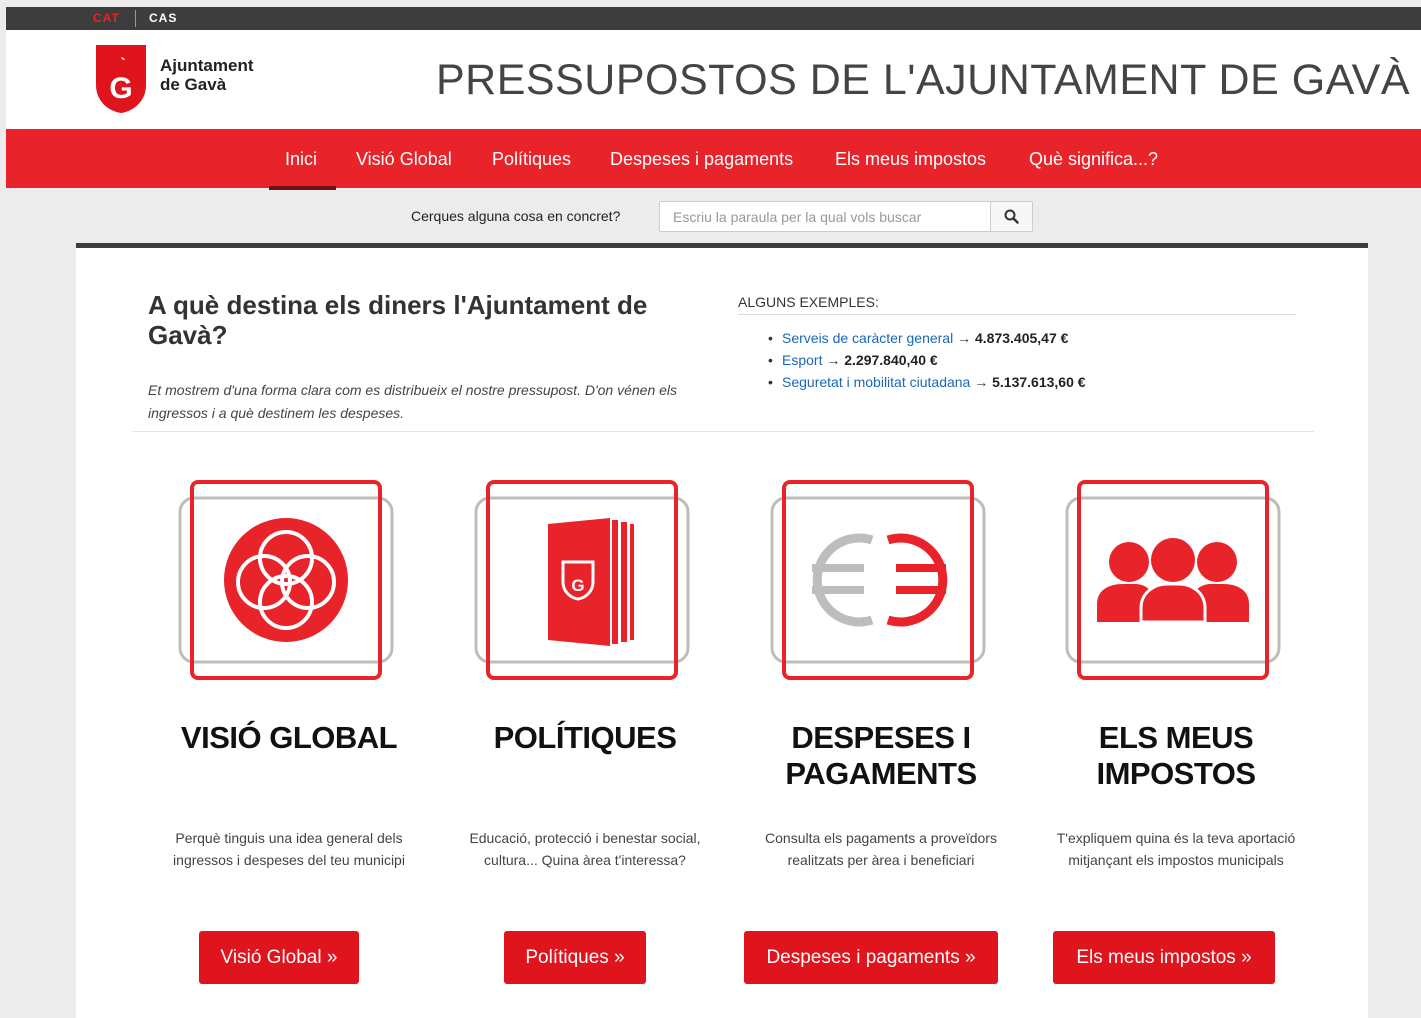  I want to click on logo-line-1: Ajuntament, so click(207, 65).